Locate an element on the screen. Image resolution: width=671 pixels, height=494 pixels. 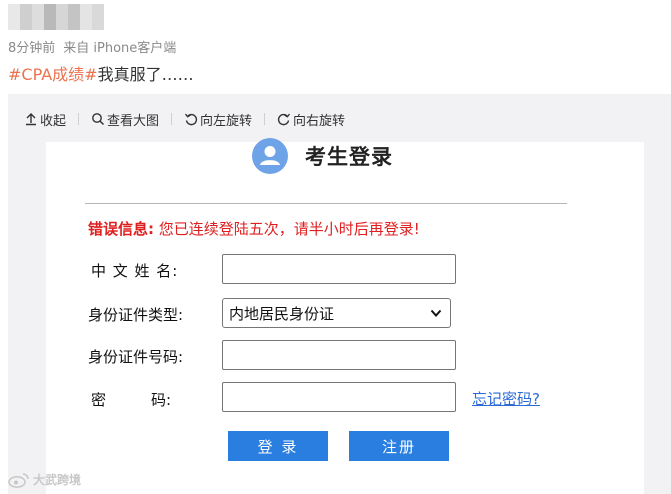
blurred-username is located at coordinates (56, 17).